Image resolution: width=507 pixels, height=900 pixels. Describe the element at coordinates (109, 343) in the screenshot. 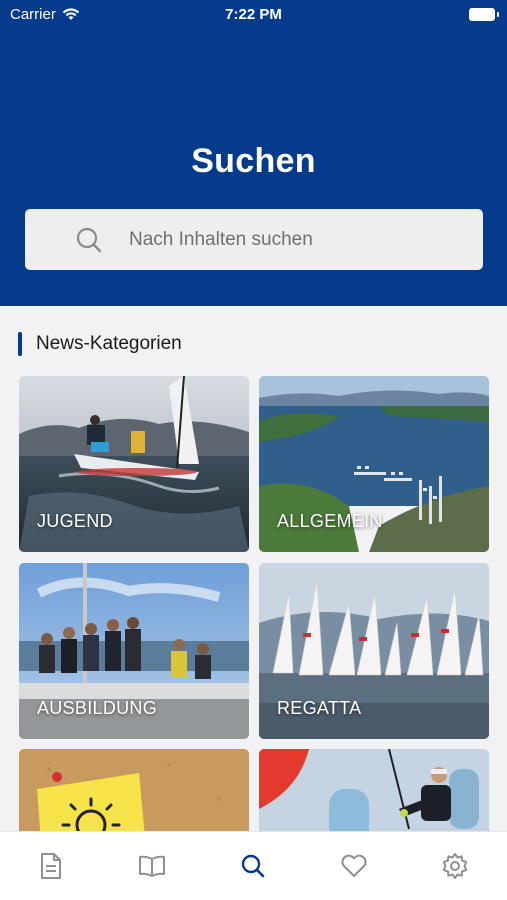

I see `section-title: News-Kategorien` at that location.